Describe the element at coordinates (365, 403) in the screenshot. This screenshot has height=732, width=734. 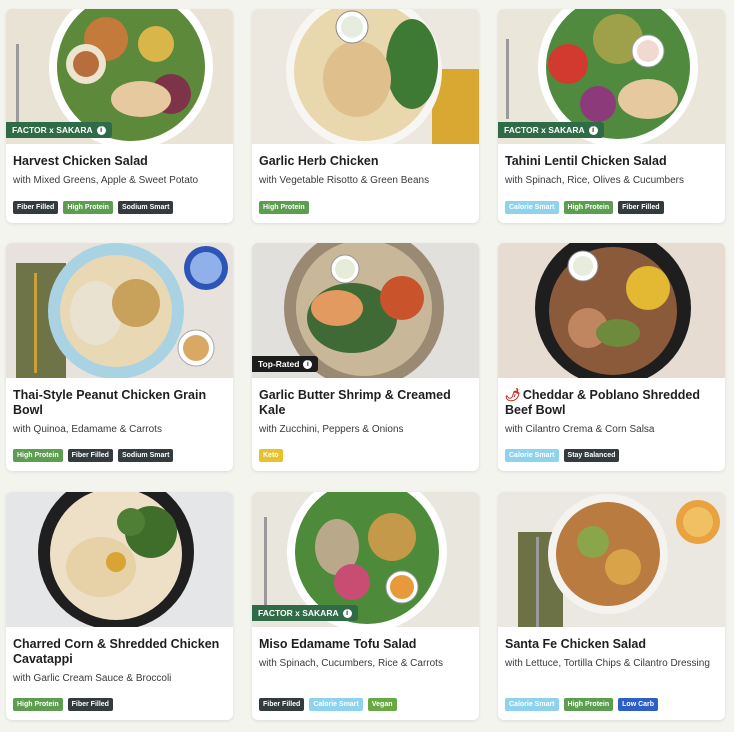
I see `meal-title: Garlic Butter Shrimp & Creamed Kale` at that location.